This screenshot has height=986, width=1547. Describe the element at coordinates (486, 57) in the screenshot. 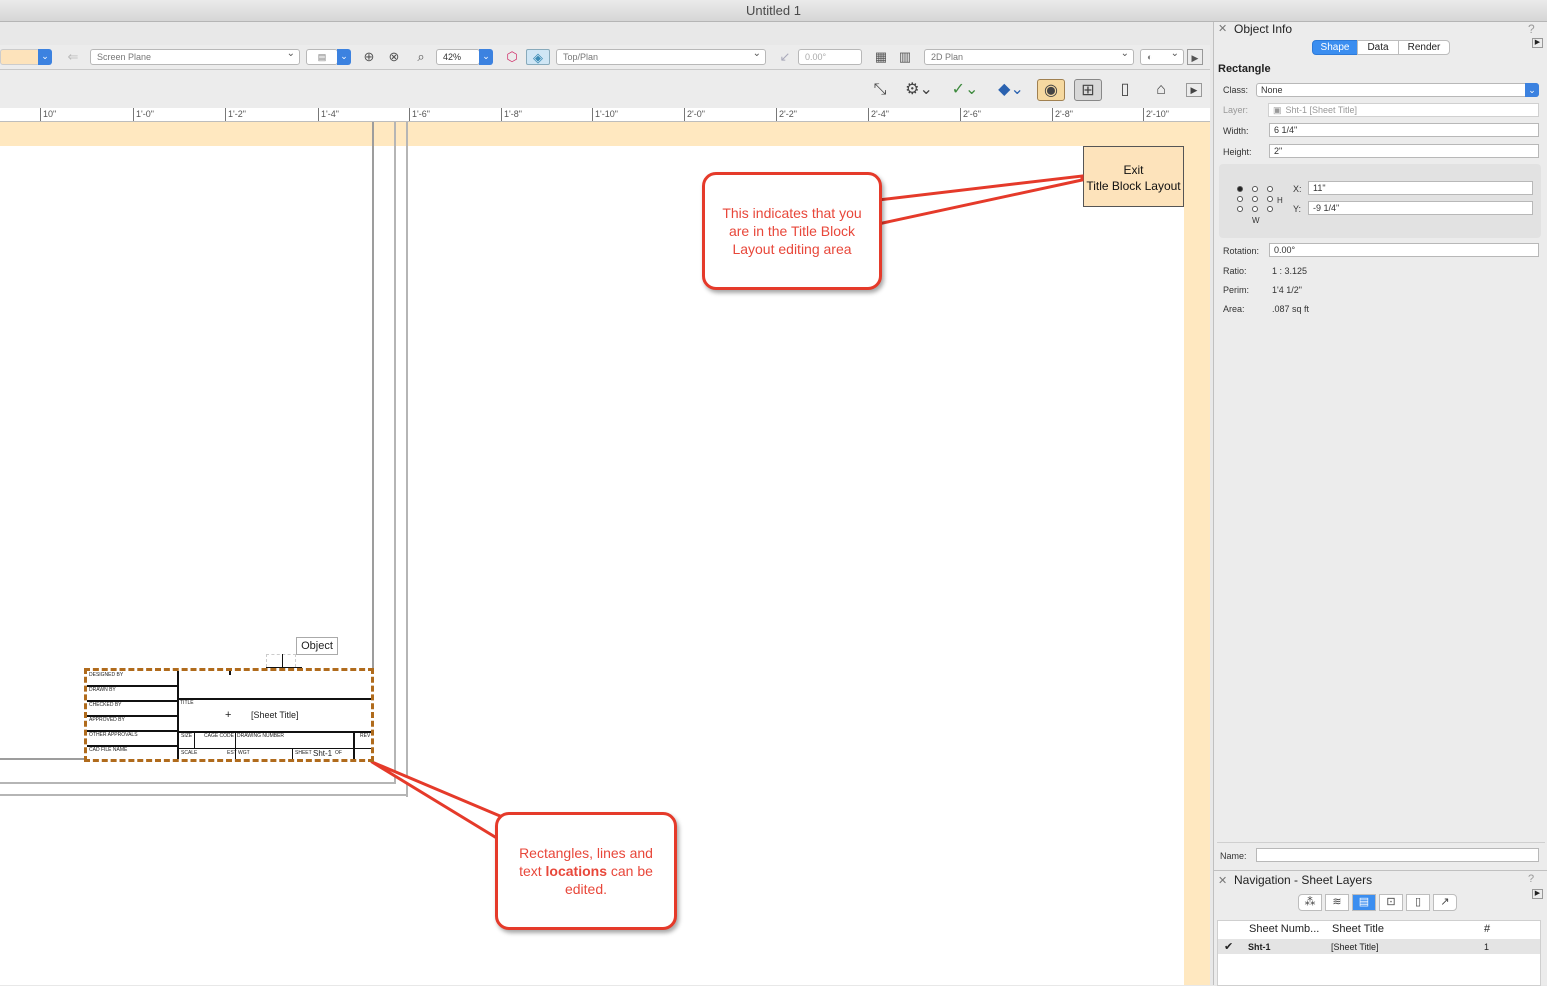

I see `zoom-dropdown-arrow: ⌄` at that location.